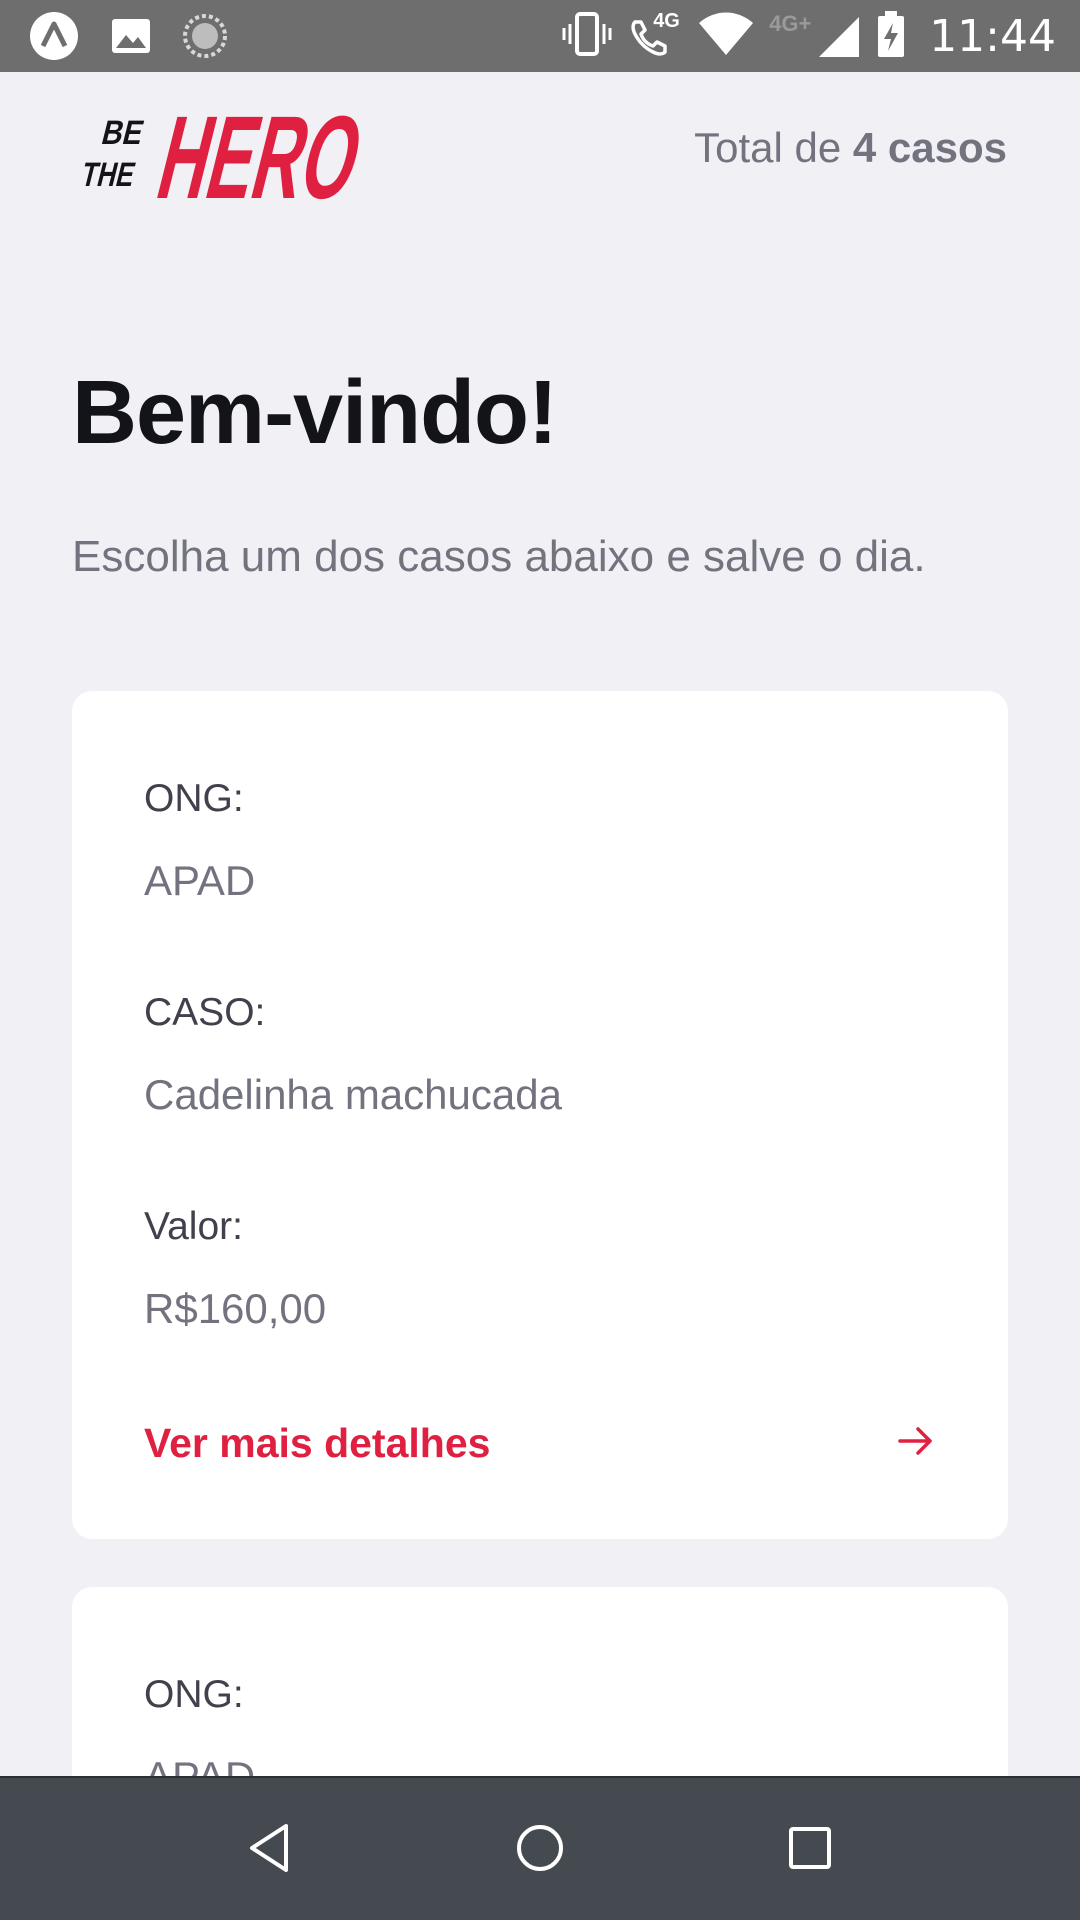 Image resolution: width=1080 pixels, height=1920 pixels. Describe the element at coordinates (235, 1308) in the screenshot. I see `value-amount: R$160,00` at that location.